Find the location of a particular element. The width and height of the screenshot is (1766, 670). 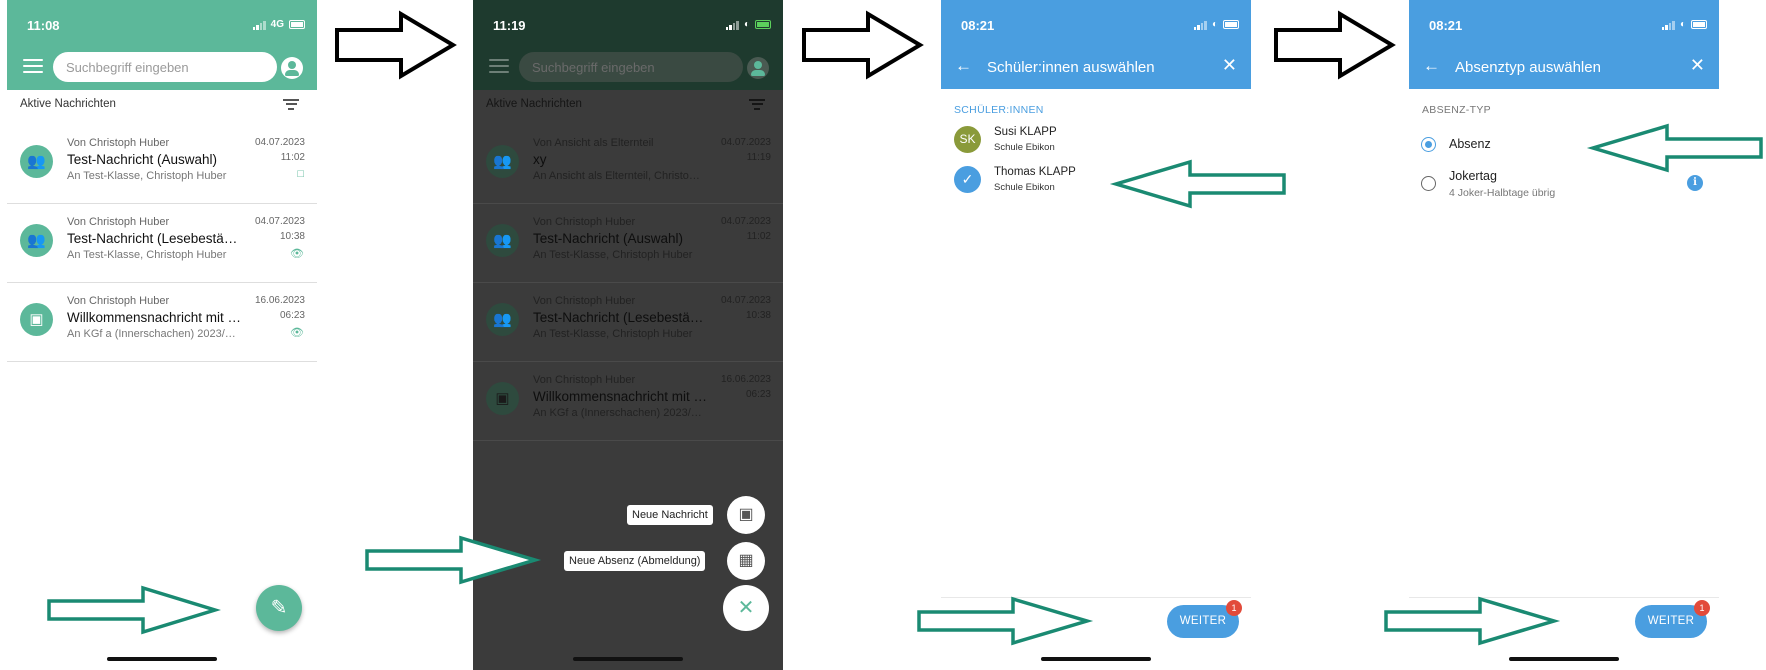

message-sender: Von Ansicht als Elternteil is located at coordinates (593, 143).